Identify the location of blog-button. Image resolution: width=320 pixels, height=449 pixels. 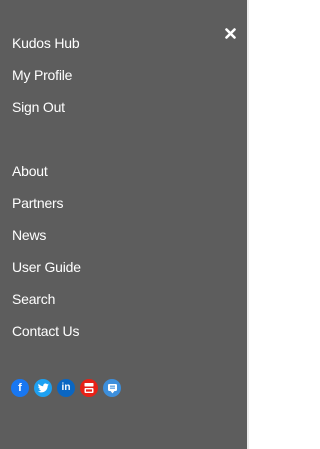
(112, 388).